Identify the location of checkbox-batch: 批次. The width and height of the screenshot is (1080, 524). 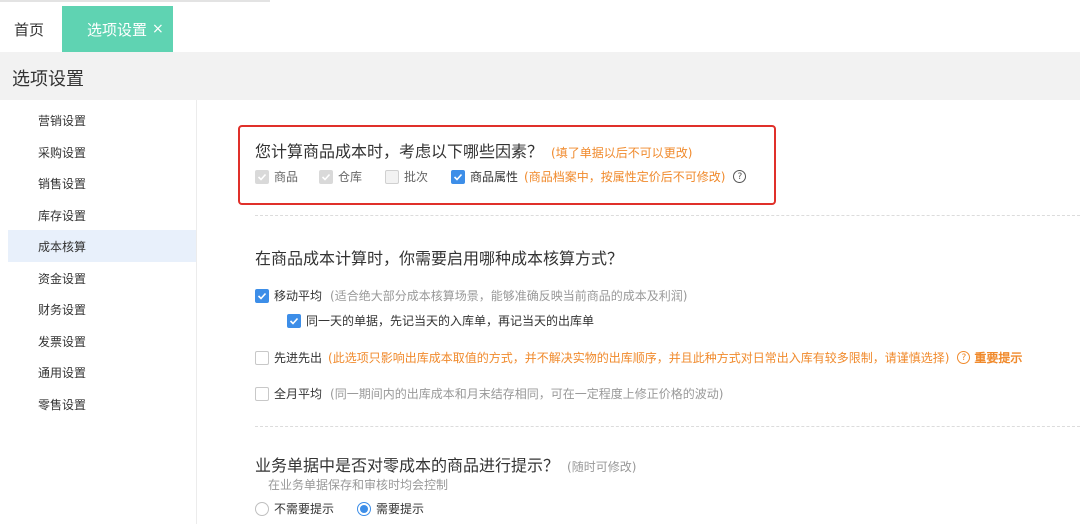
(406, 176).